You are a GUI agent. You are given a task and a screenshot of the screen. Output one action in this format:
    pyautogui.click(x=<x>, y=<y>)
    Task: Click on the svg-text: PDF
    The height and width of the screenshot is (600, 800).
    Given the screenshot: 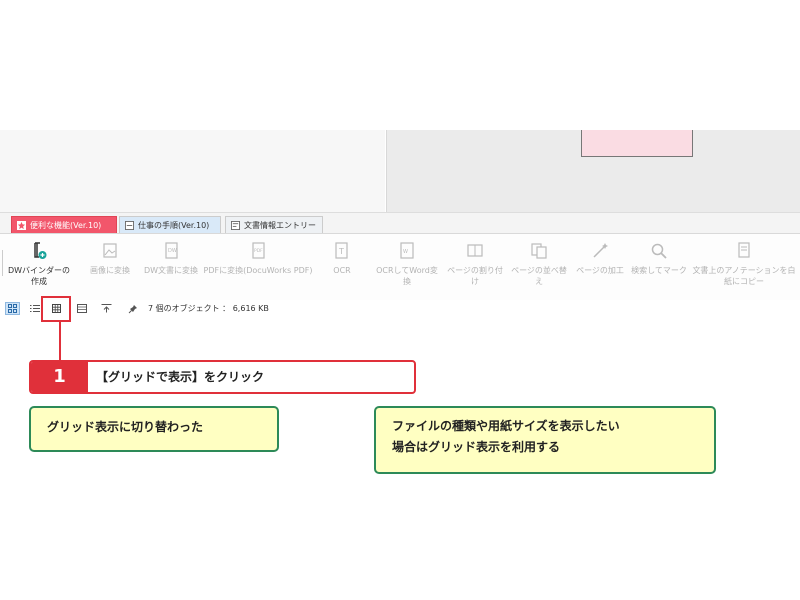 What is the action you would take?
    pyautogui.click(x=258, y=251)
    